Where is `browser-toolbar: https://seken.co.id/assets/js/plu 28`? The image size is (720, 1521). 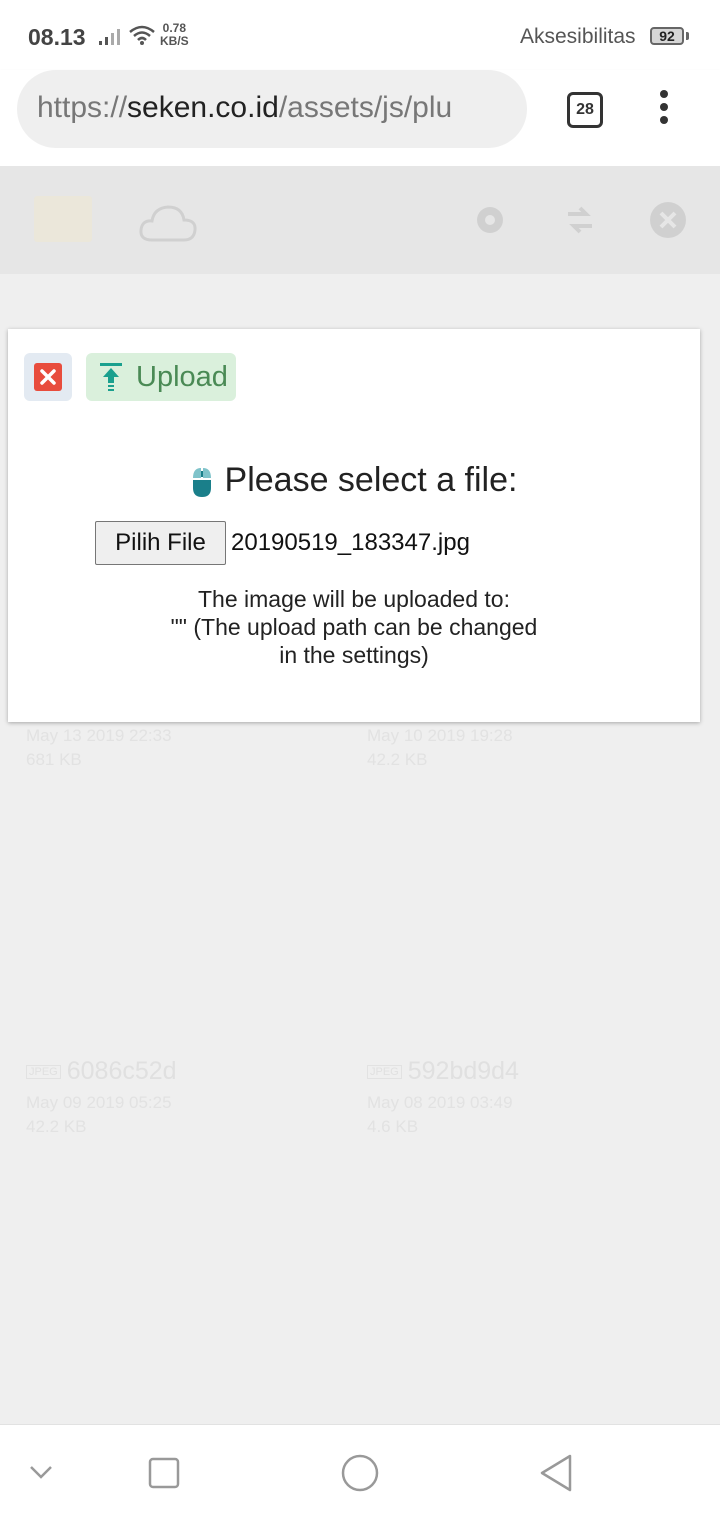
browser-toolbar: https://seken.co.id/assets/js/plu 28 is located at coordinates (360, 118).